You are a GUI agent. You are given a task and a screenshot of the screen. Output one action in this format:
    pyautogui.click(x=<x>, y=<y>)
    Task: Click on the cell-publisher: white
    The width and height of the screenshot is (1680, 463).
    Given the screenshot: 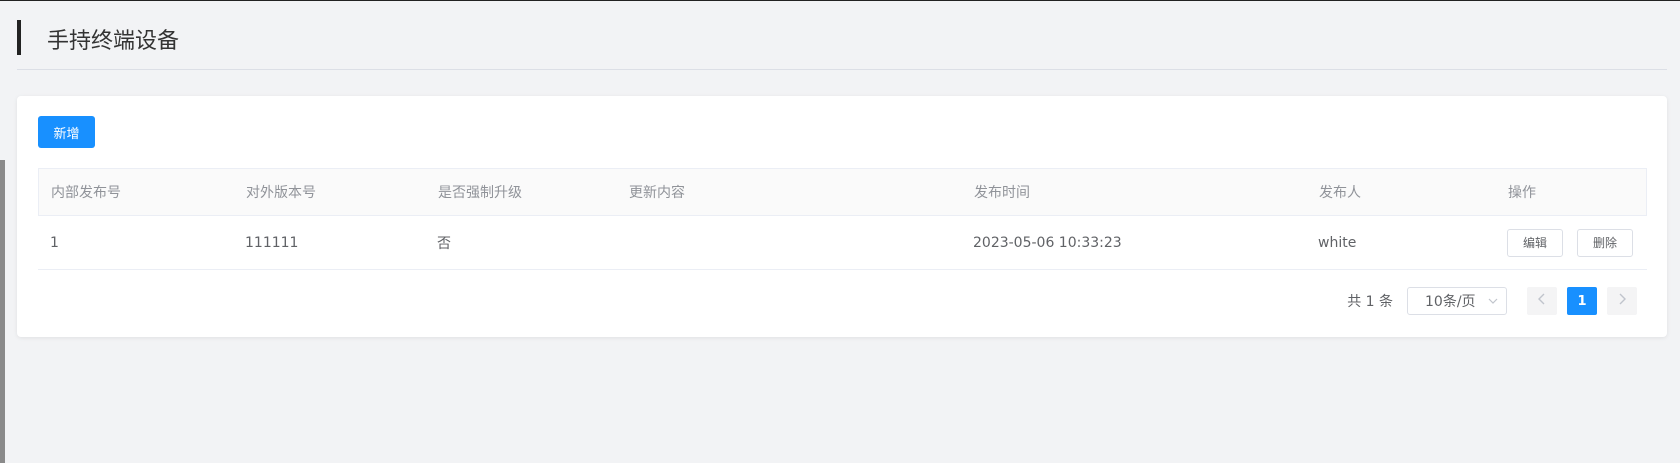 What is the action you would take?
    pyautogui.click(x=1337, y=242)
    